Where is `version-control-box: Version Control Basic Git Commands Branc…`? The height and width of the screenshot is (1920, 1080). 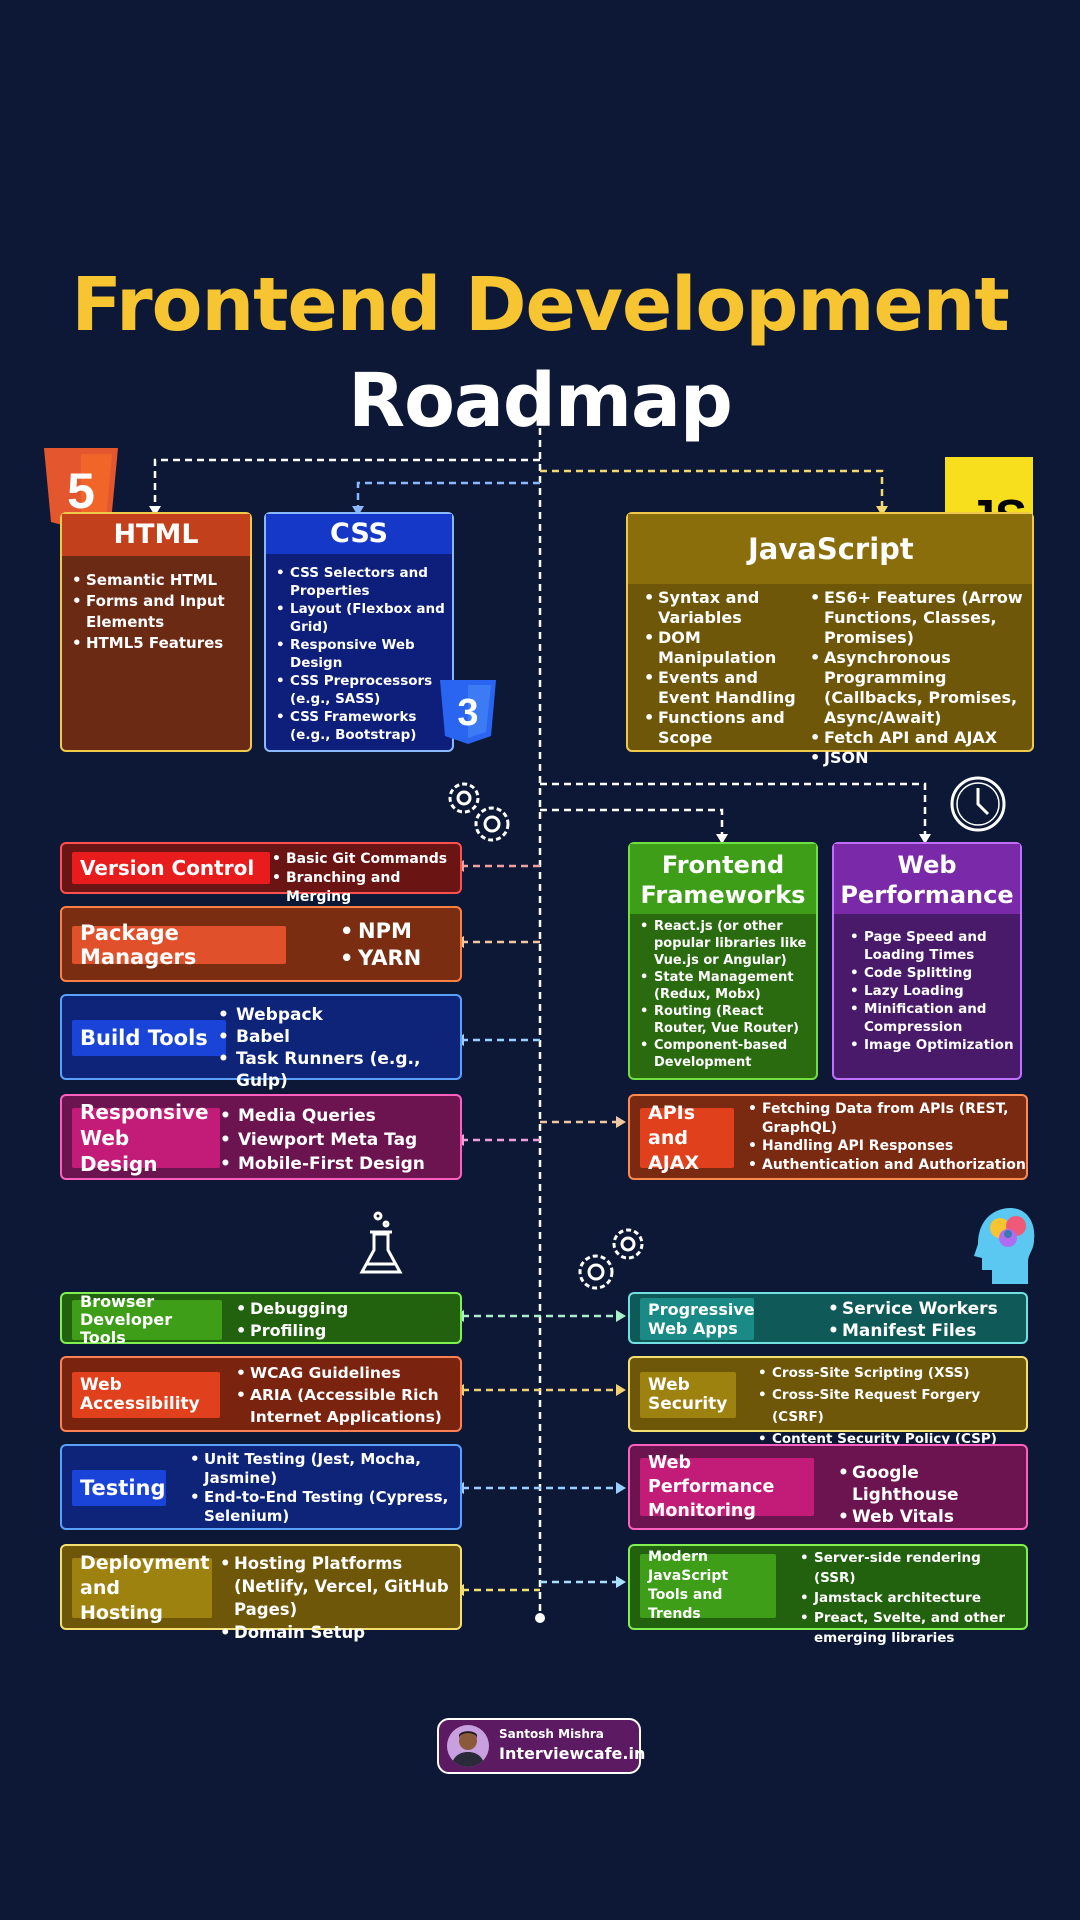
version-control-box: Version Control Basic Git Commands Branc… is located at coordinates (261, 873).